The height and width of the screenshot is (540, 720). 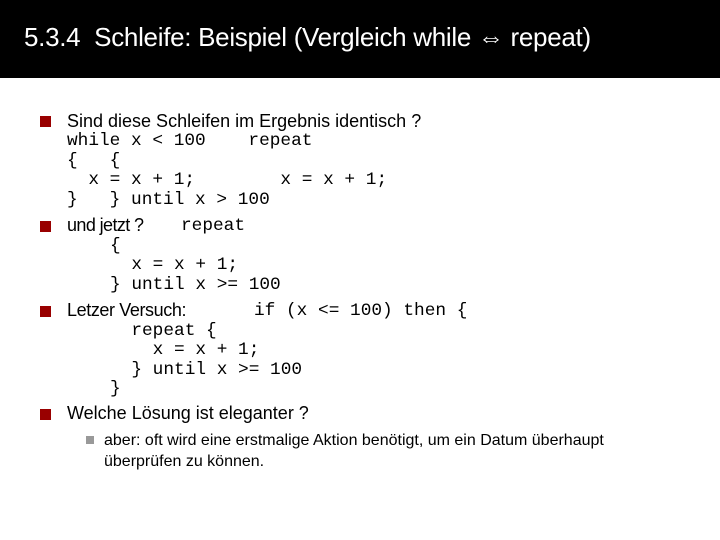 What do you see at coordinates (227, 180) in the screenshot?
I see `item-1-code-line-3: x = x + 1; x = x + 1;` at bounding box center [227, 180].